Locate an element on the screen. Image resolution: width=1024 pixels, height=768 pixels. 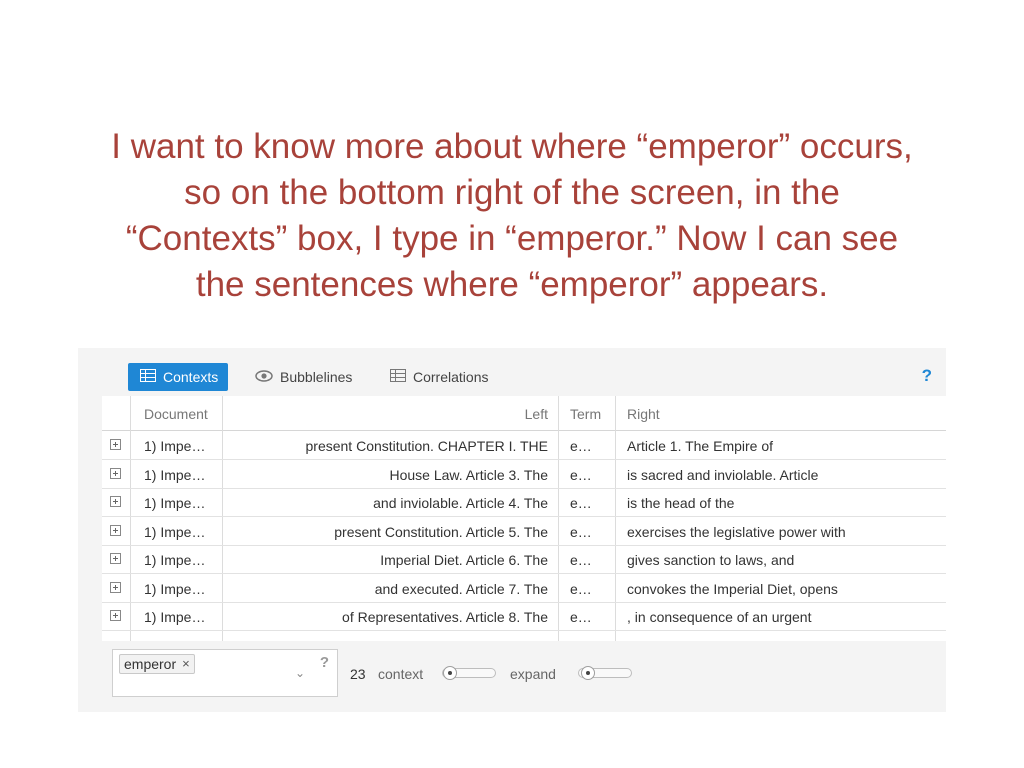
cell-right: is sacred and inviolable. Article is located at coordinates (723, 475).